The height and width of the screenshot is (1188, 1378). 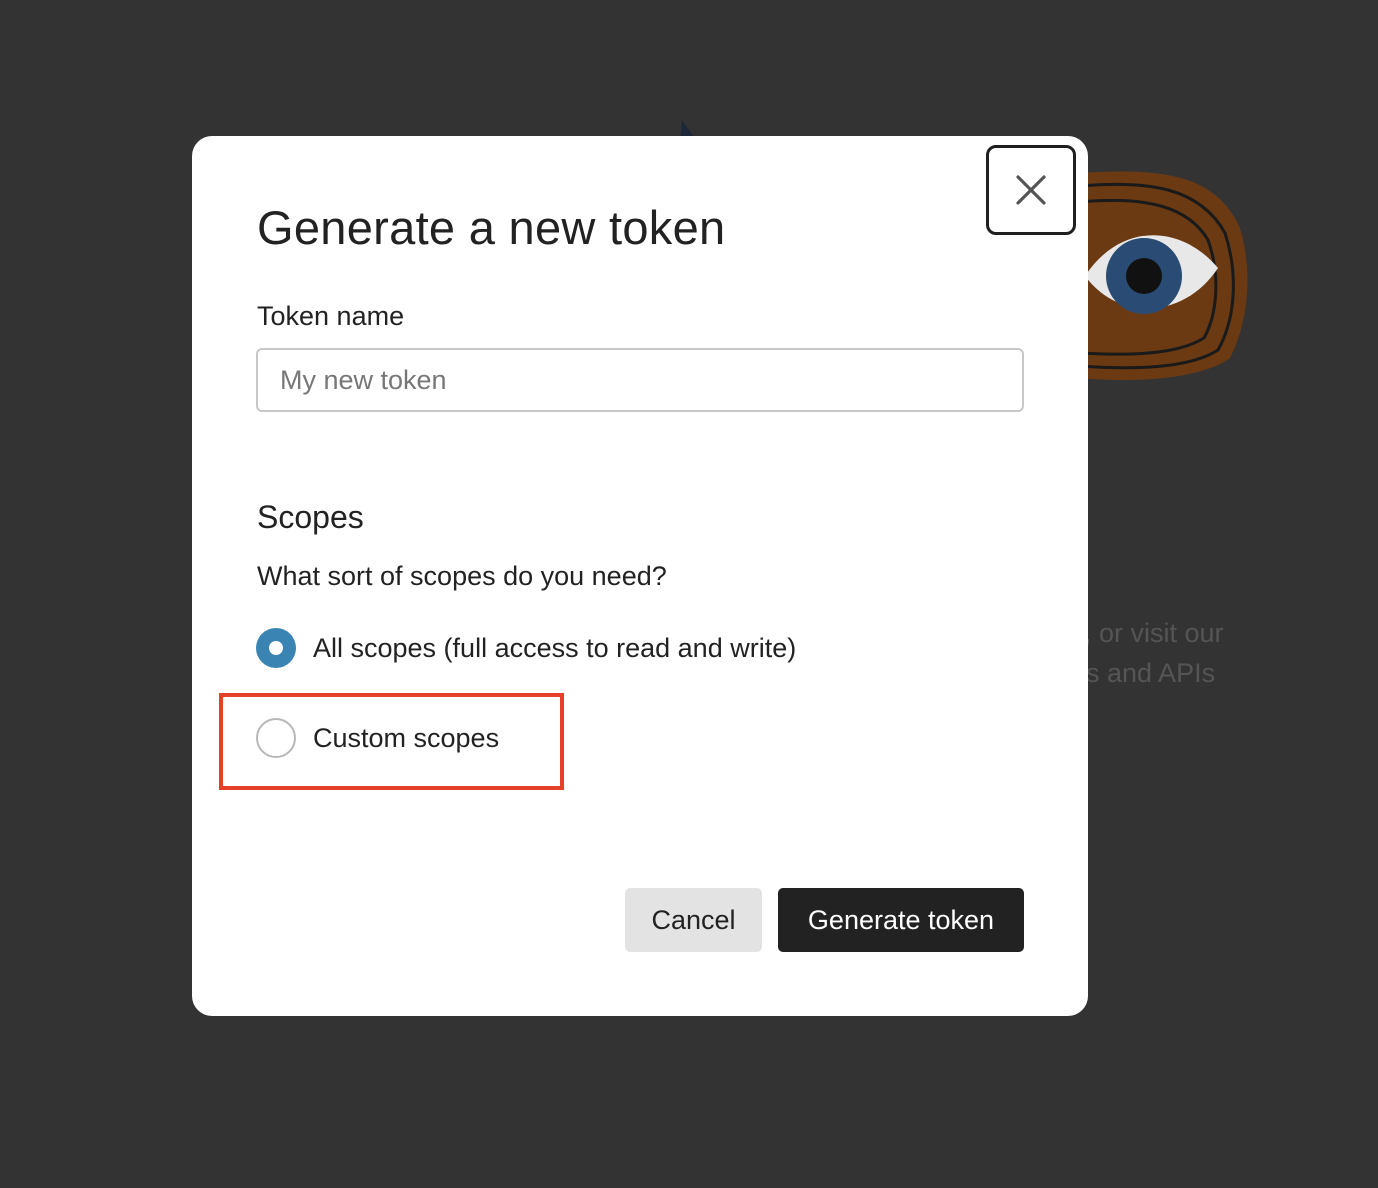 What do you see at coordinates (1151, 673) in the screenshot?
I see `background-text: s and APIs` at bounding box center [1151, 673].